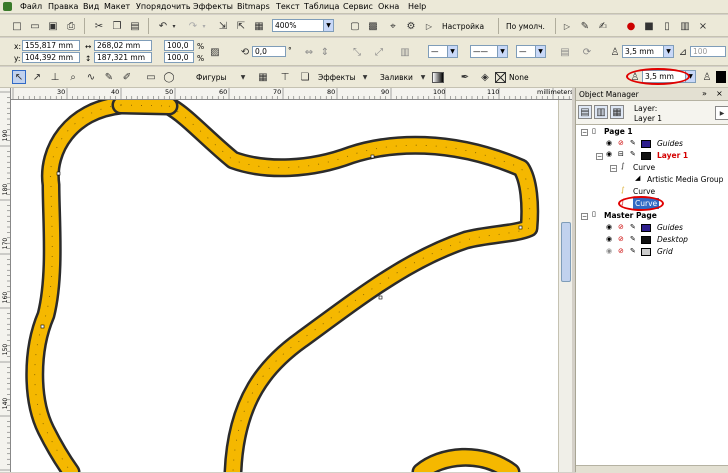  Describe the element at coordinates (667, 26) in the screenshot. I see `pause-icon: ▯` at that location.